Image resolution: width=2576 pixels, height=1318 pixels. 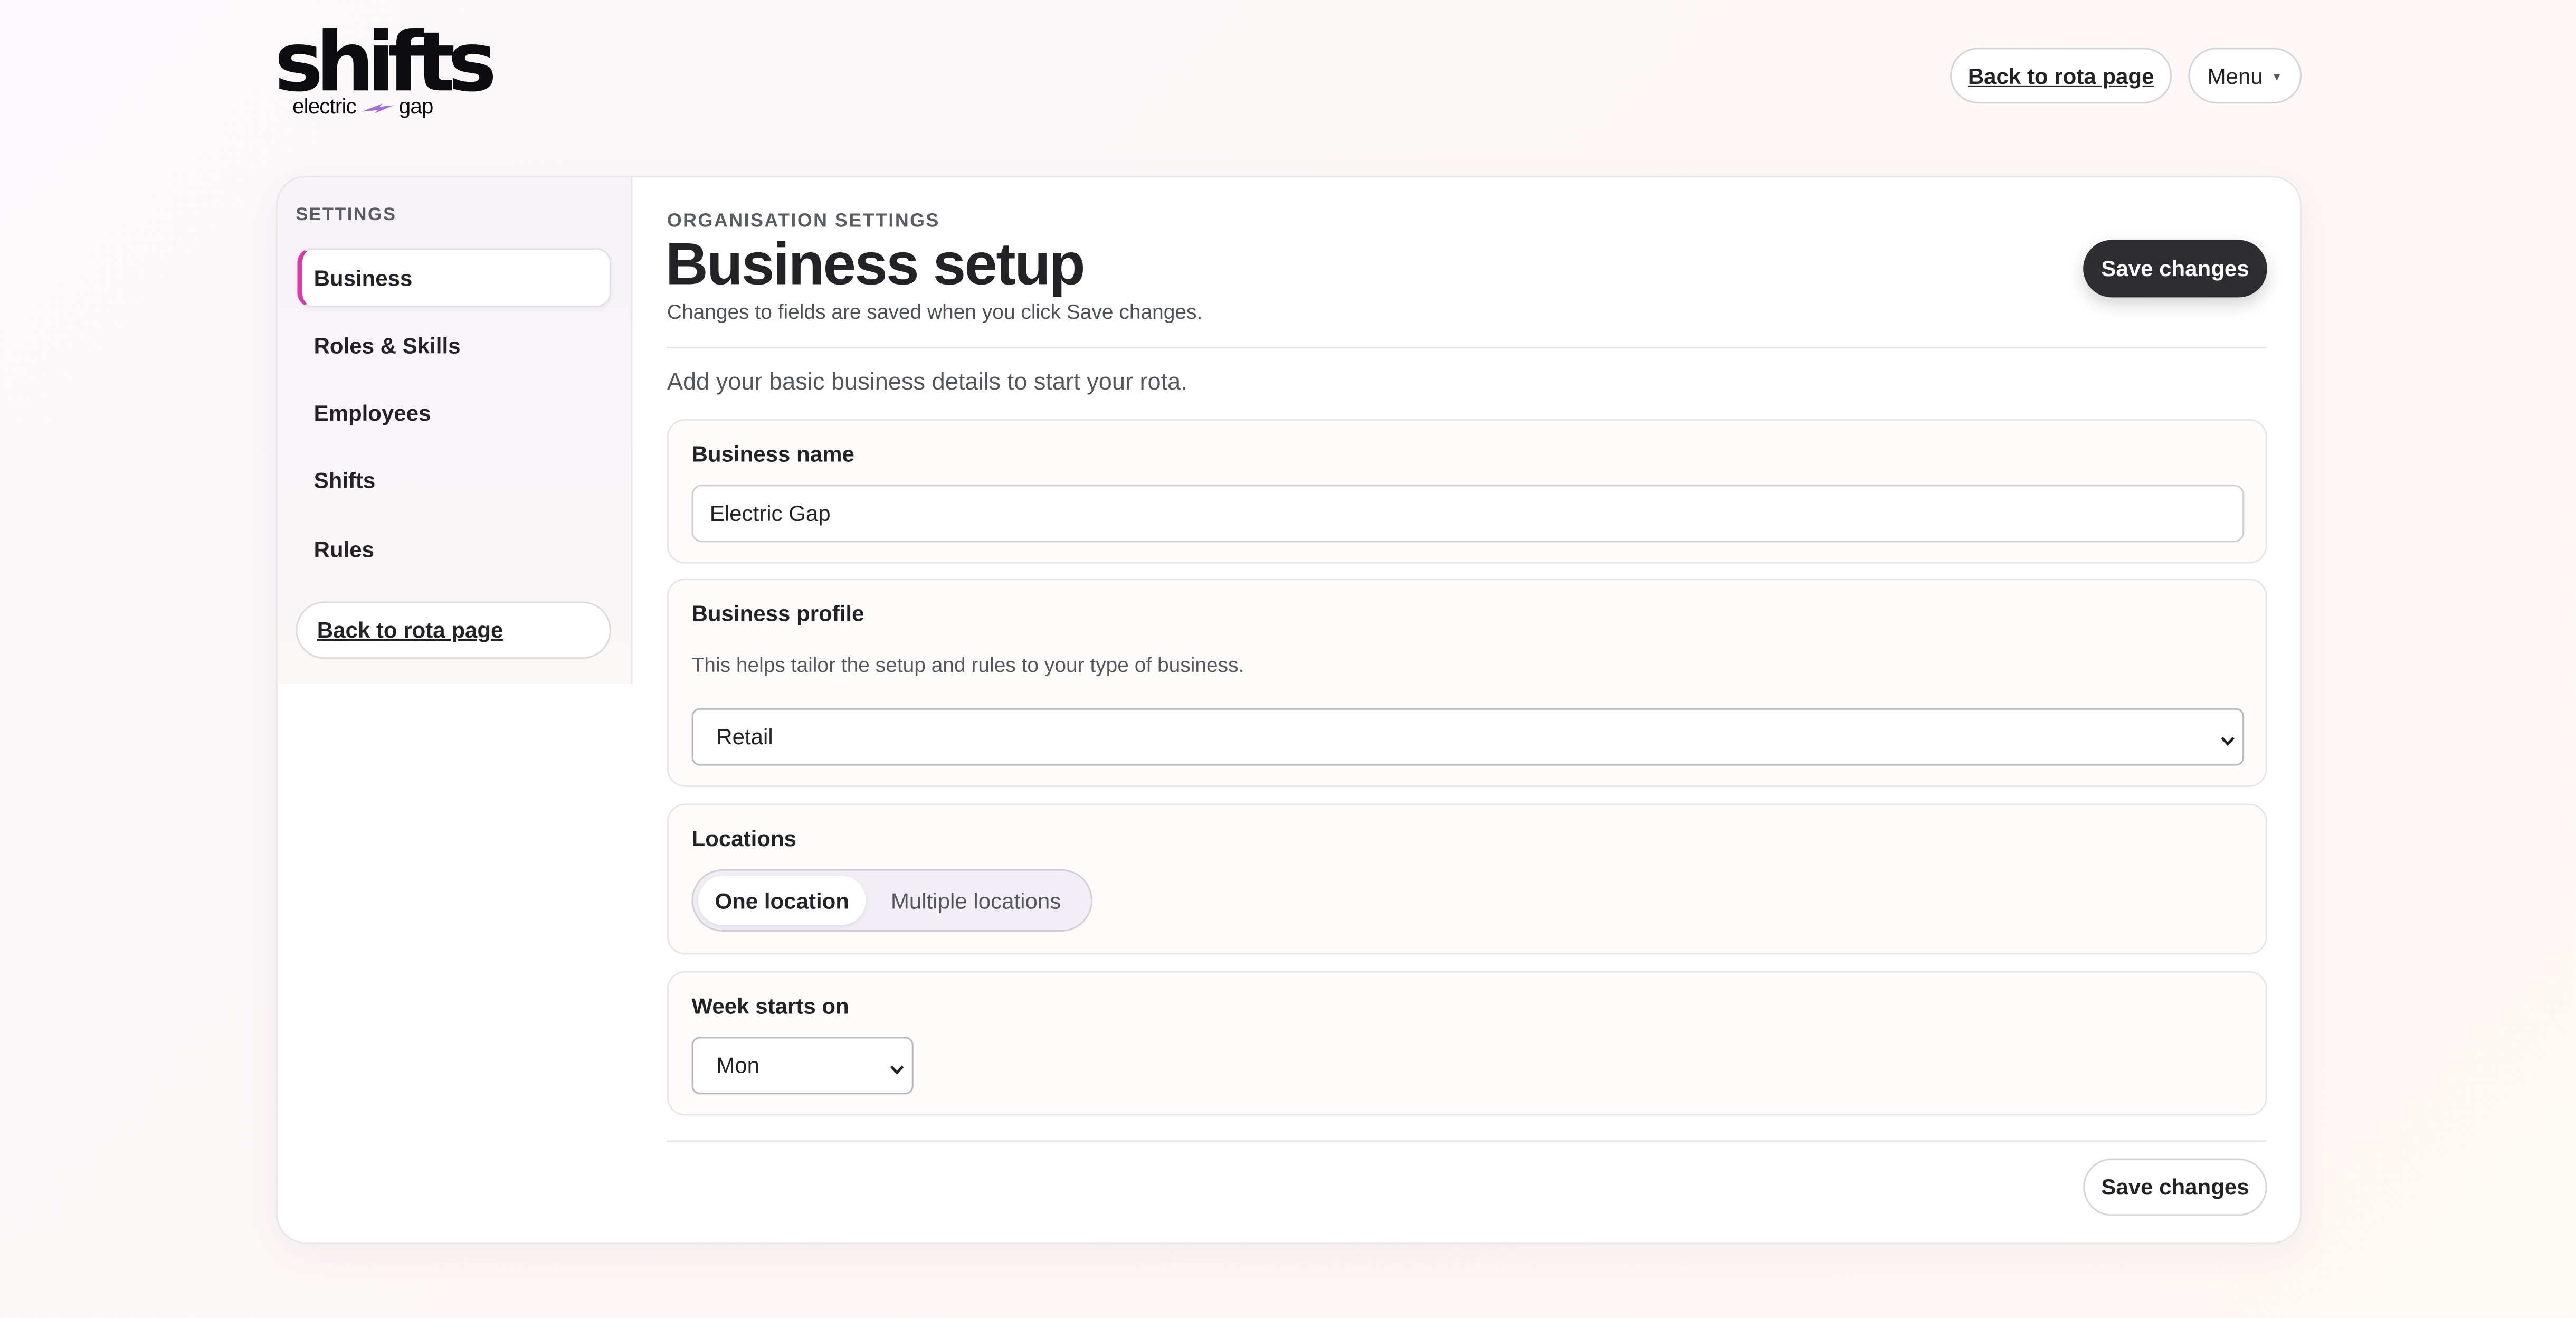 I want to click on multiple-locations-option: Multiple locations, so click(x=976, y=900).